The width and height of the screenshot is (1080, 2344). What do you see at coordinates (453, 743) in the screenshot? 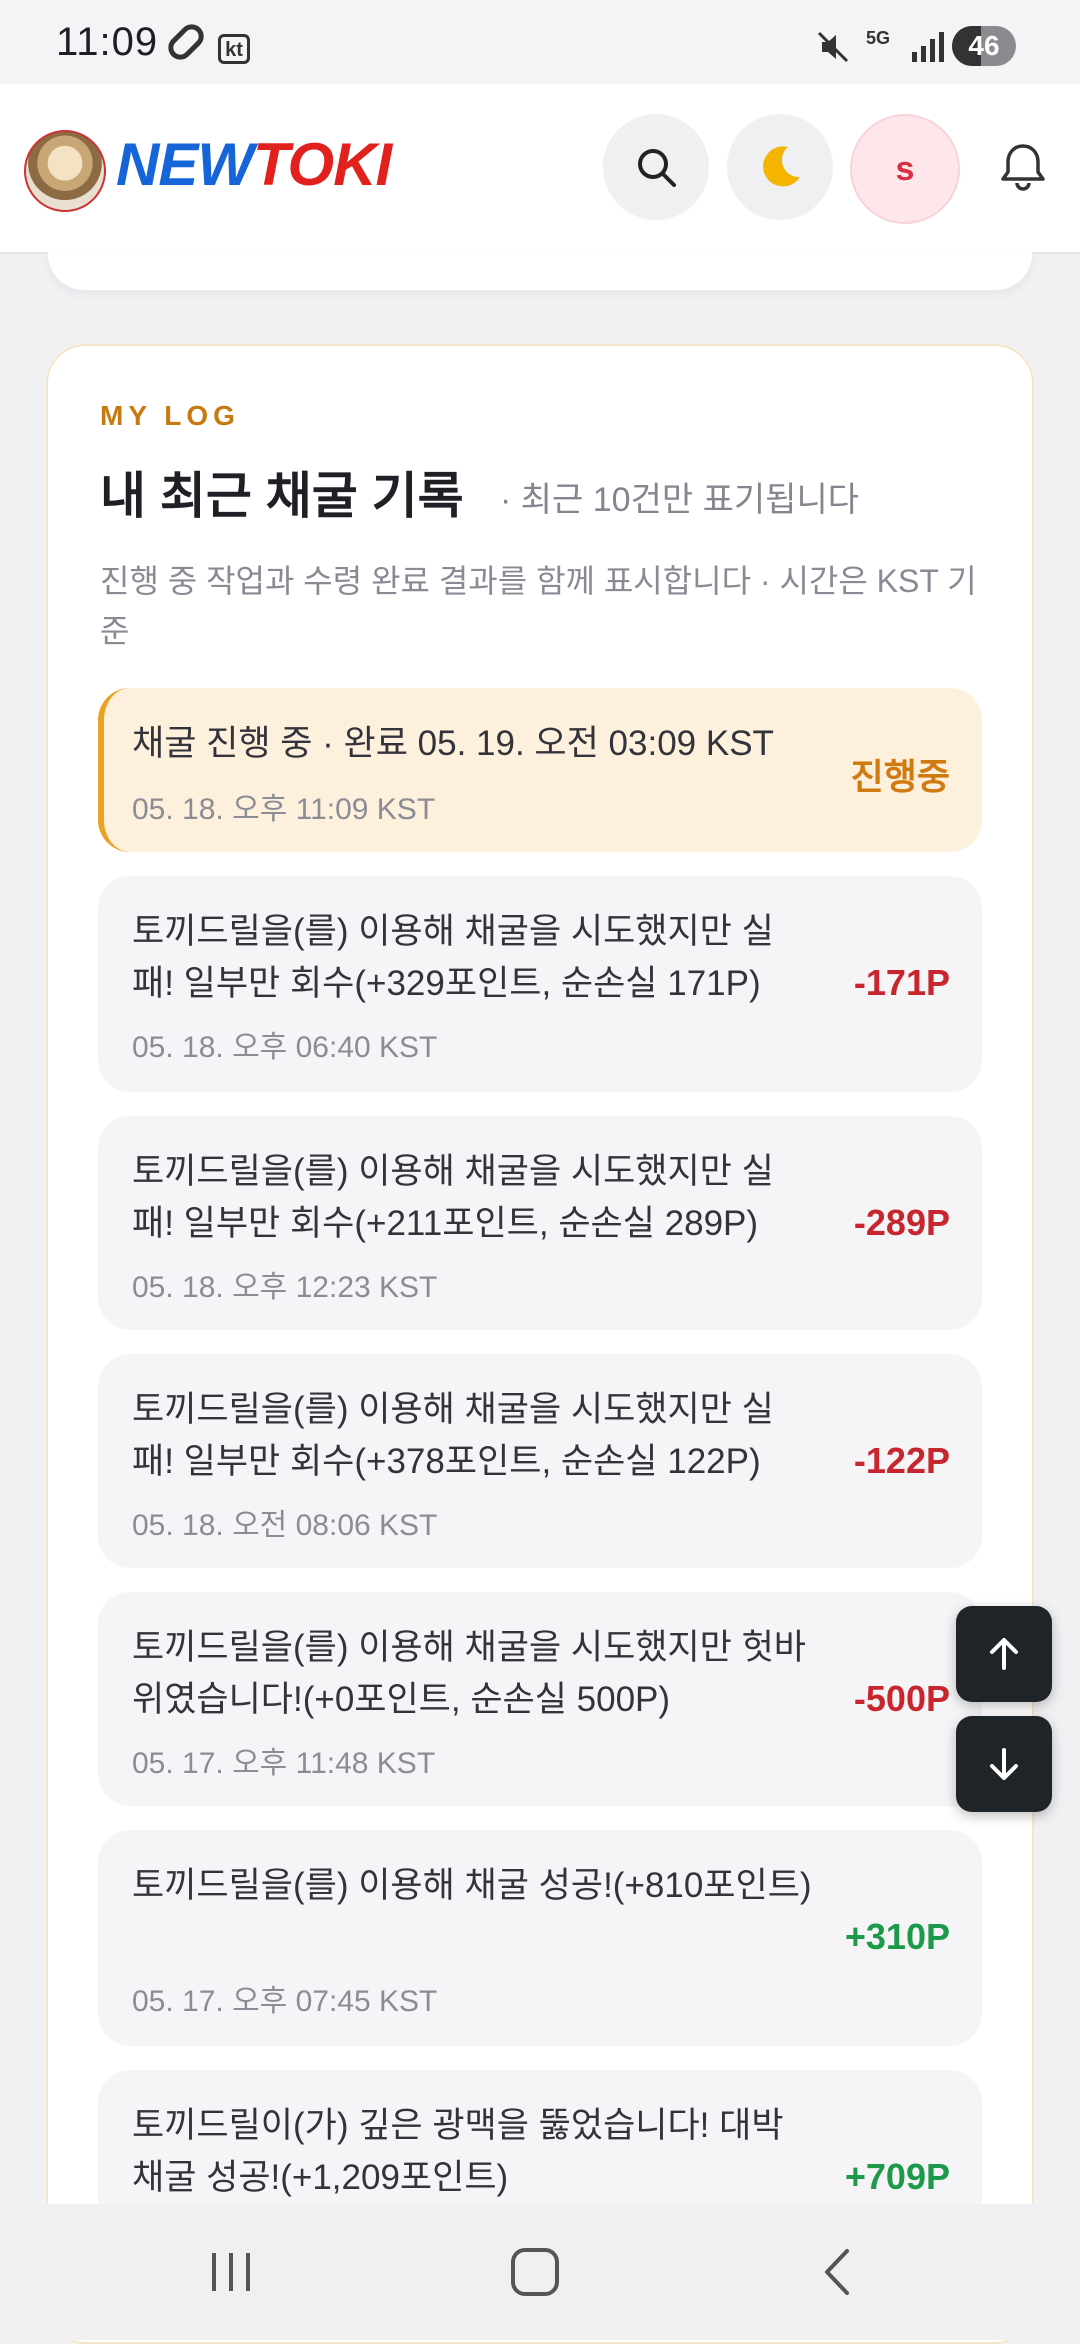
I see `log-item-text: 채굴 진행 중 · 완료 05. 19. 오전 03:09 KST` at bounding box center [453, 743].